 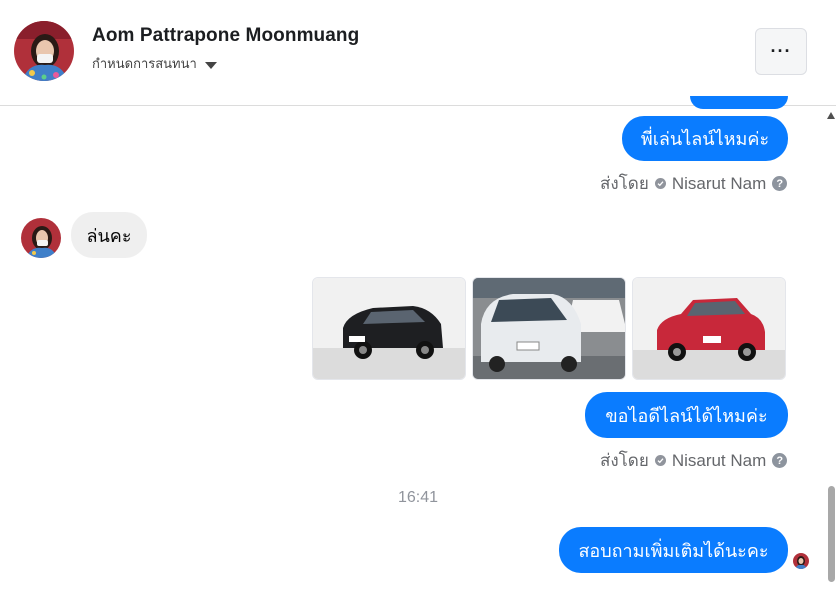 I want to click on outgoing-message: สอบถามเพิ่มเติมได้นะคะ, so click(x=673, y=550).